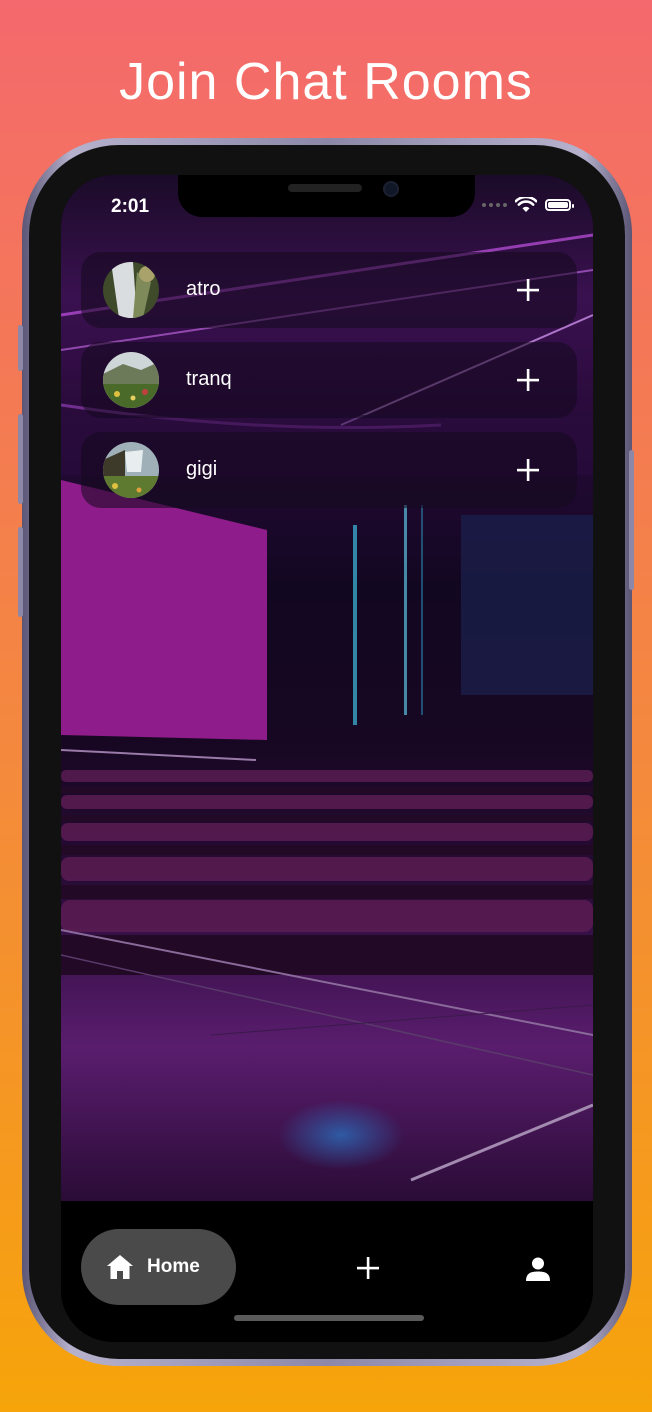 Image resolution: width=652 pixels, height=1412 pixels. Describe the element at coordinates (325, 188) in the screenshot. I see `earpiece-speaker` at that location.